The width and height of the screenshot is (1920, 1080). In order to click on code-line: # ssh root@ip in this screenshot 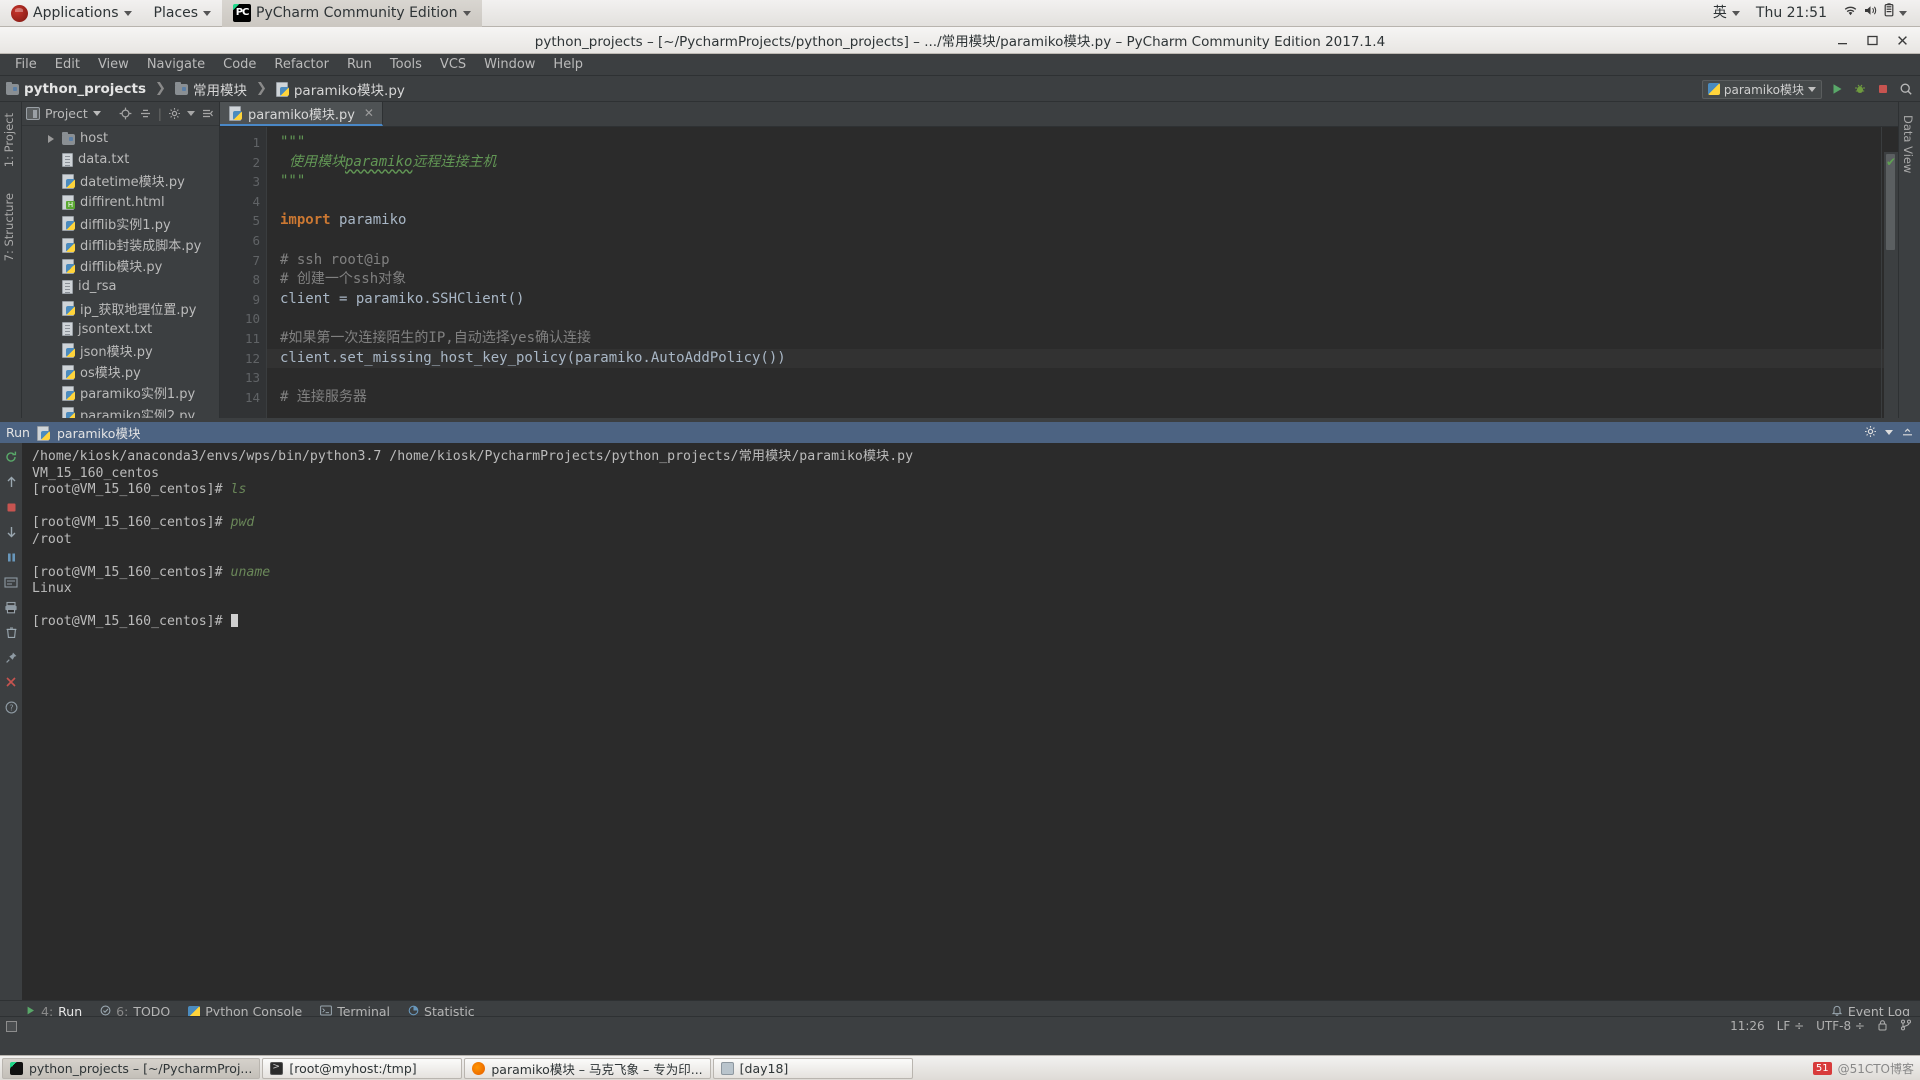, I will do `click(1082, 261)`.